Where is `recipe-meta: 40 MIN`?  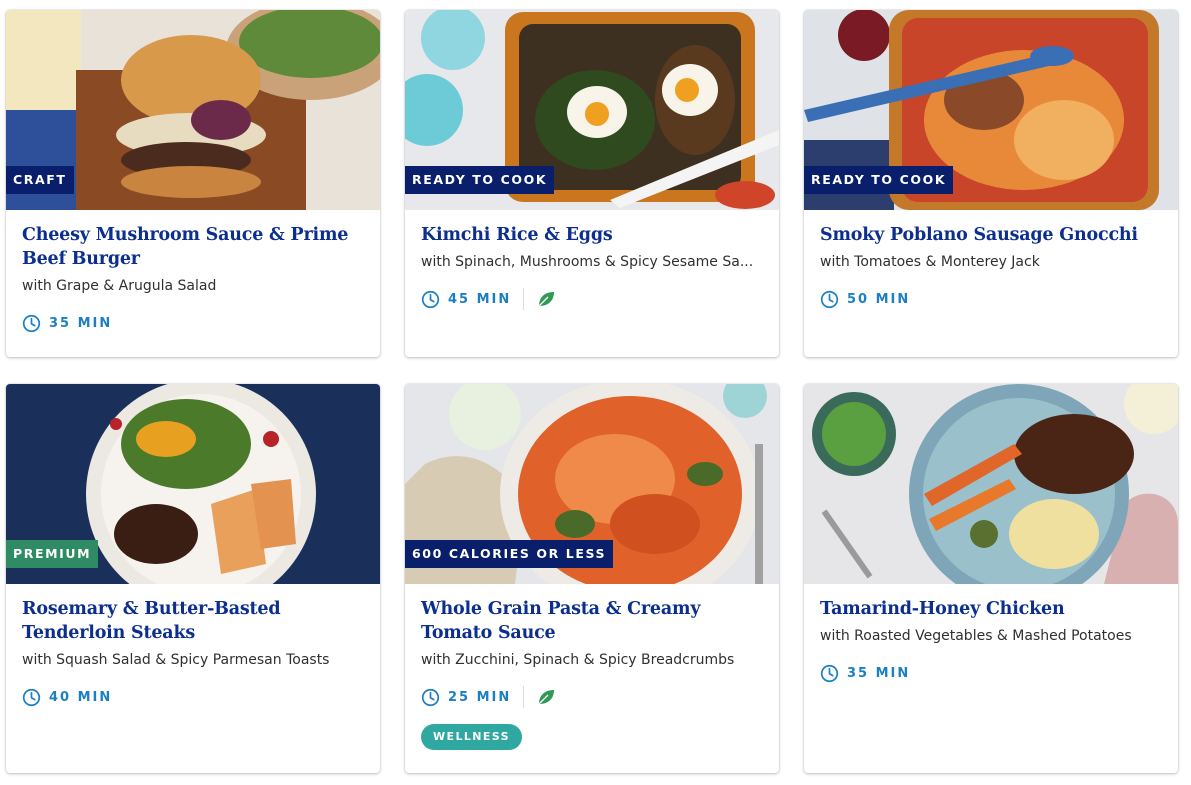 recipe-meta: 40 MIN is located at coordinates (193, 697).